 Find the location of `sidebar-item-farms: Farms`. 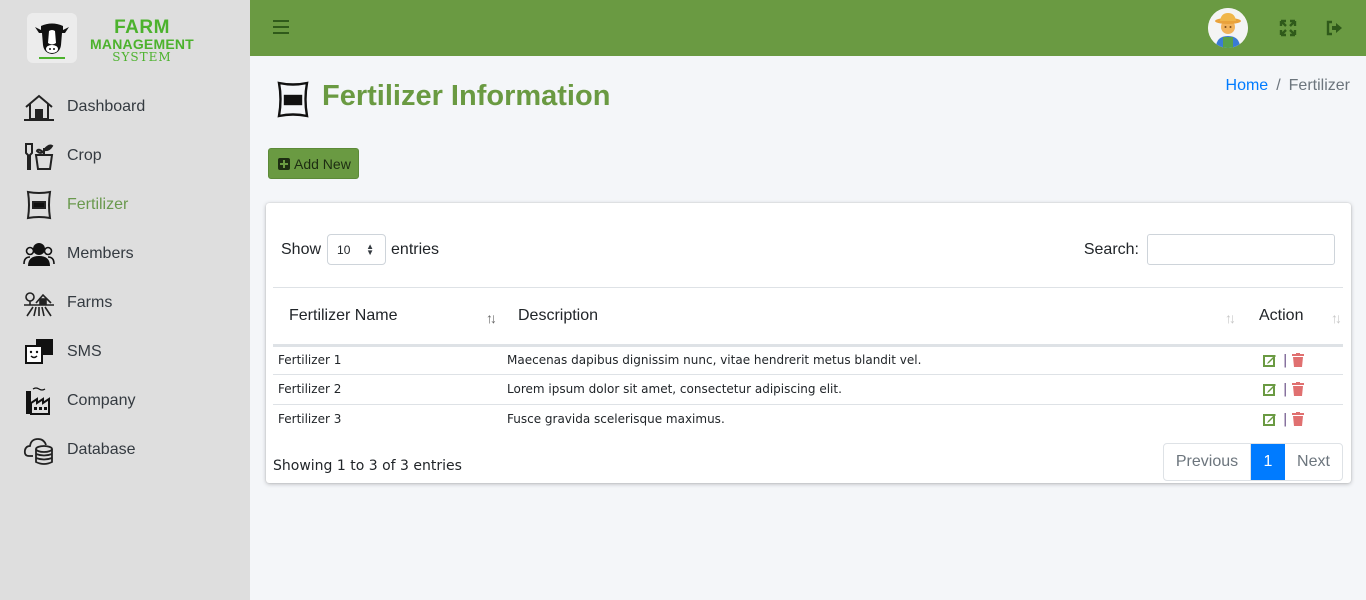

sidebar-item-farms: Farms is located at coordinates (125, 302).